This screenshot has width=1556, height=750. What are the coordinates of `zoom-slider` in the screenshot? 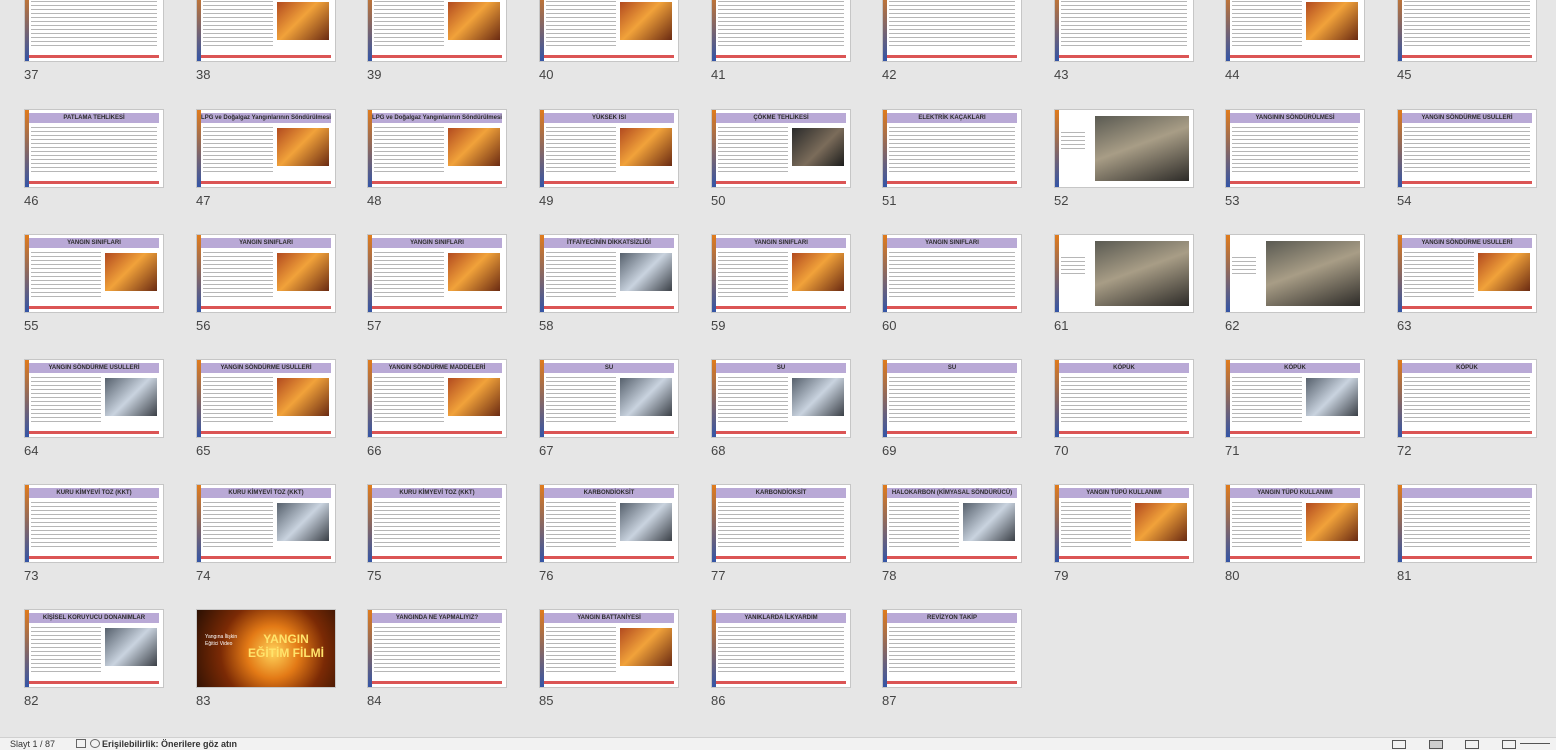 It's located at (1535, 743).